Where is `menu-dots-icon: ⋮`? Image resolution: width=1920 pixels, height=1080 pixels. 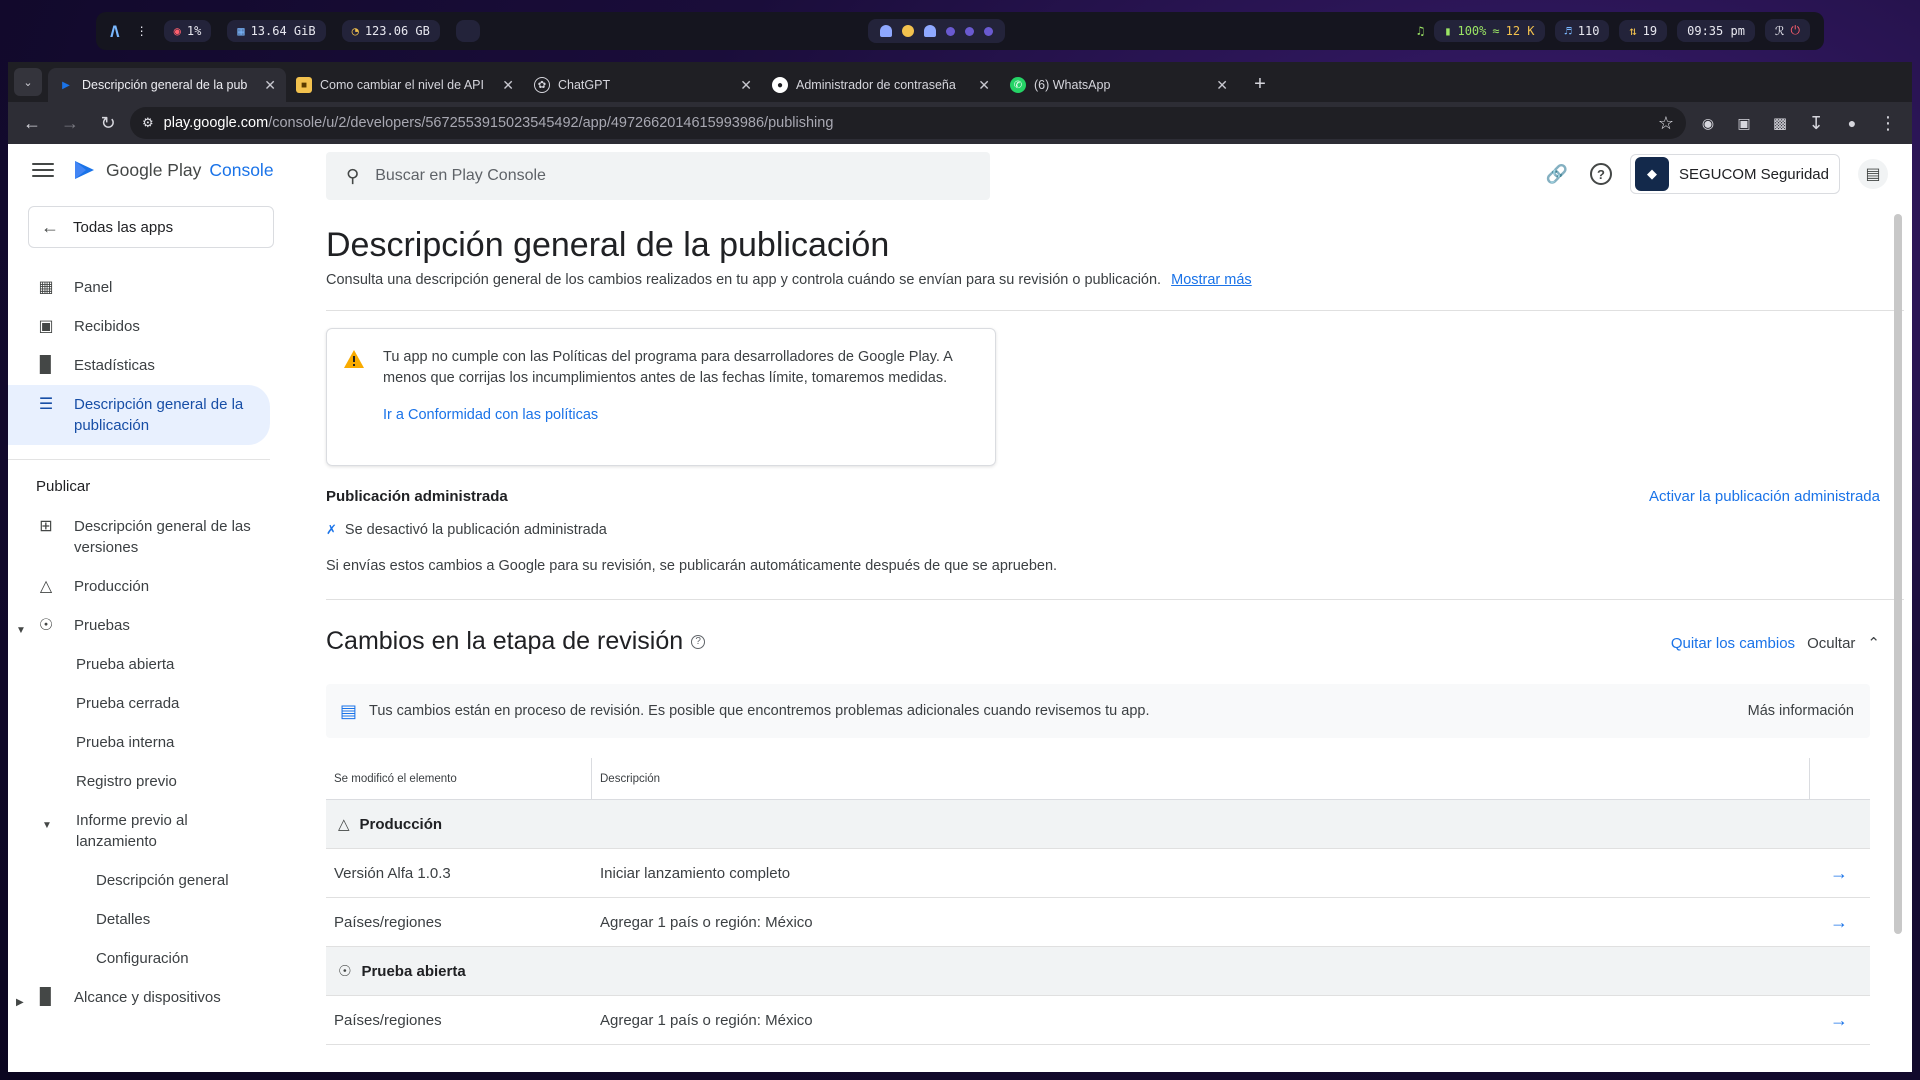
menu-dots-icon: ⋮ is located at coordinates (142, 31).